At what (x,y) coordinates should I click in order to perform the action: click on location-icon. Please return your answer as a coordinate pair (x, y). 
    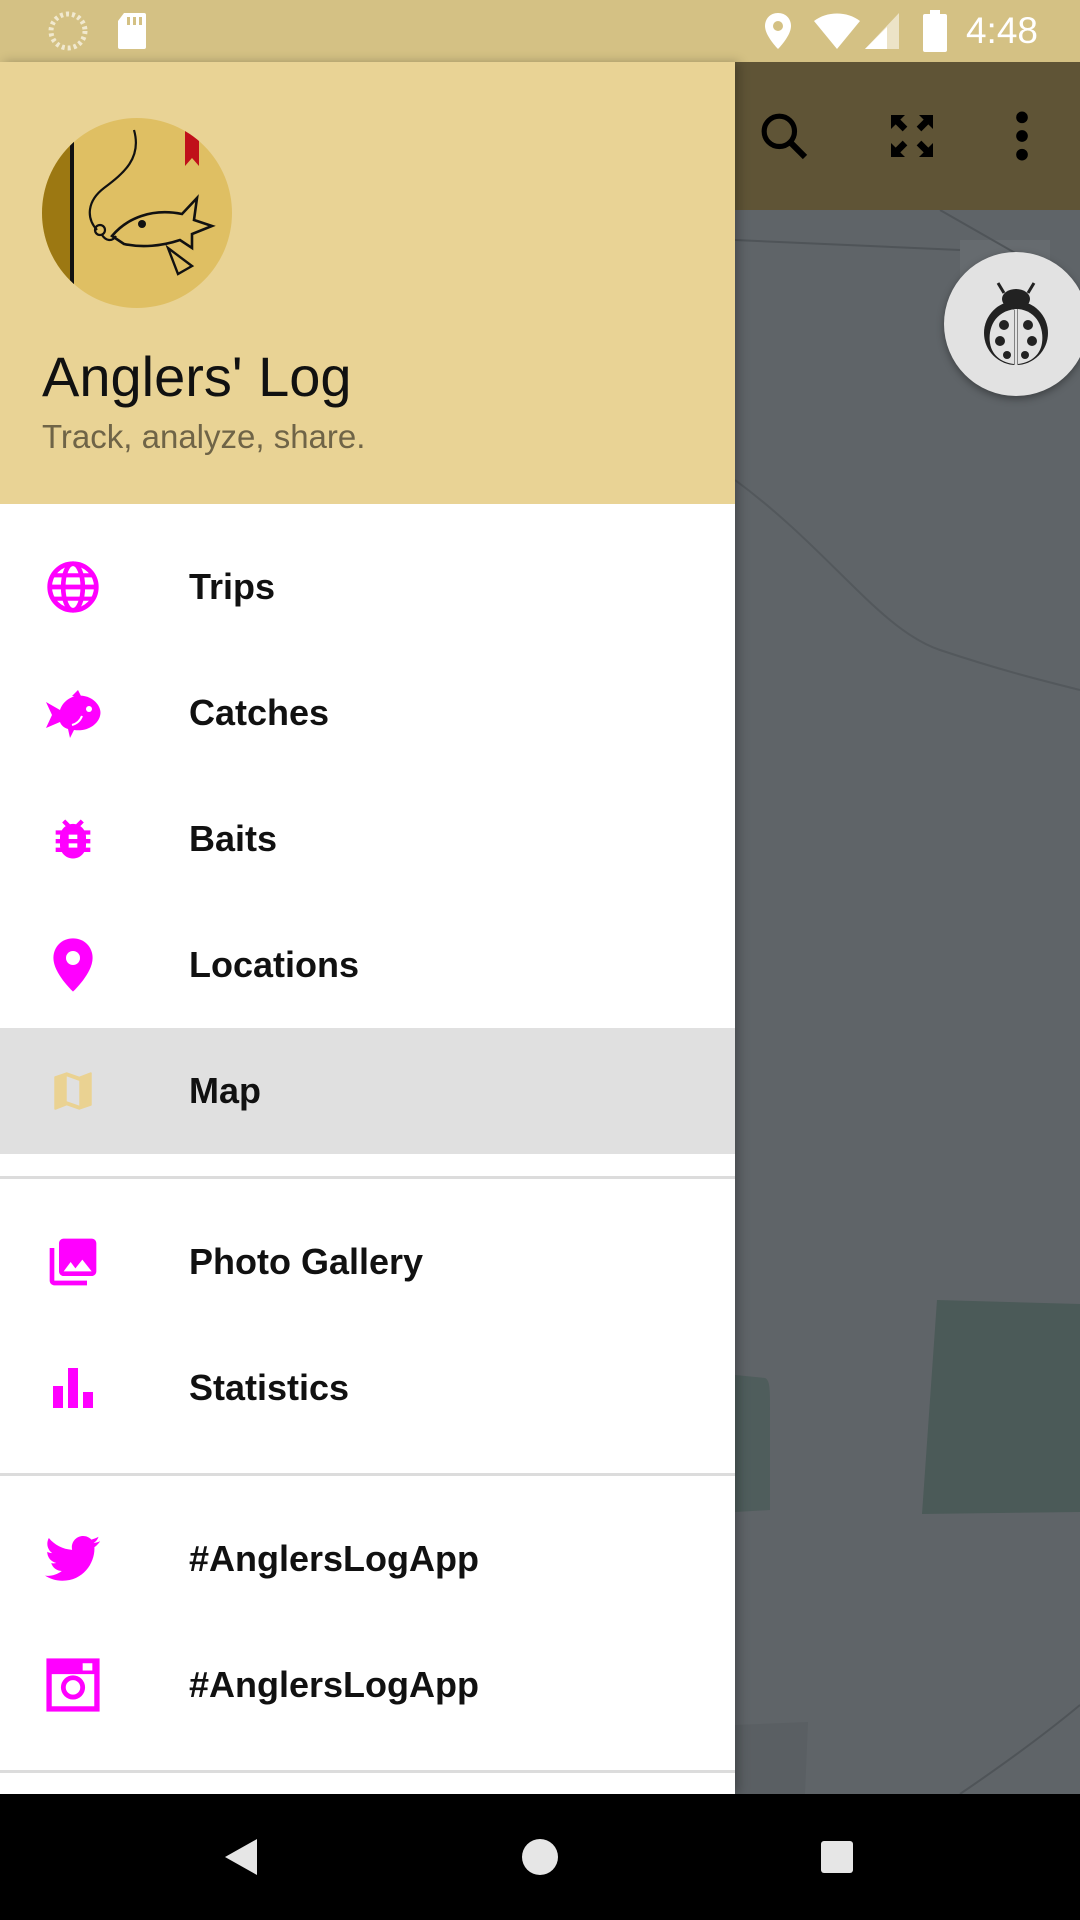
    Looking at the image, I should click on (778, 31).